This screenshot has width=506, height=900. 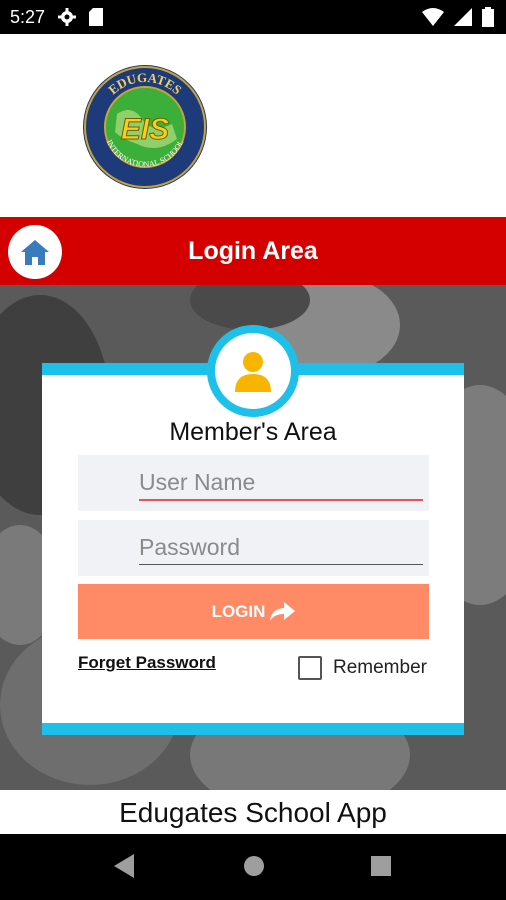 What do you see at coordinates (145, 129) in the screenshot?
I see `logo-text-mid: EIS` at bounding box center [145, 129].